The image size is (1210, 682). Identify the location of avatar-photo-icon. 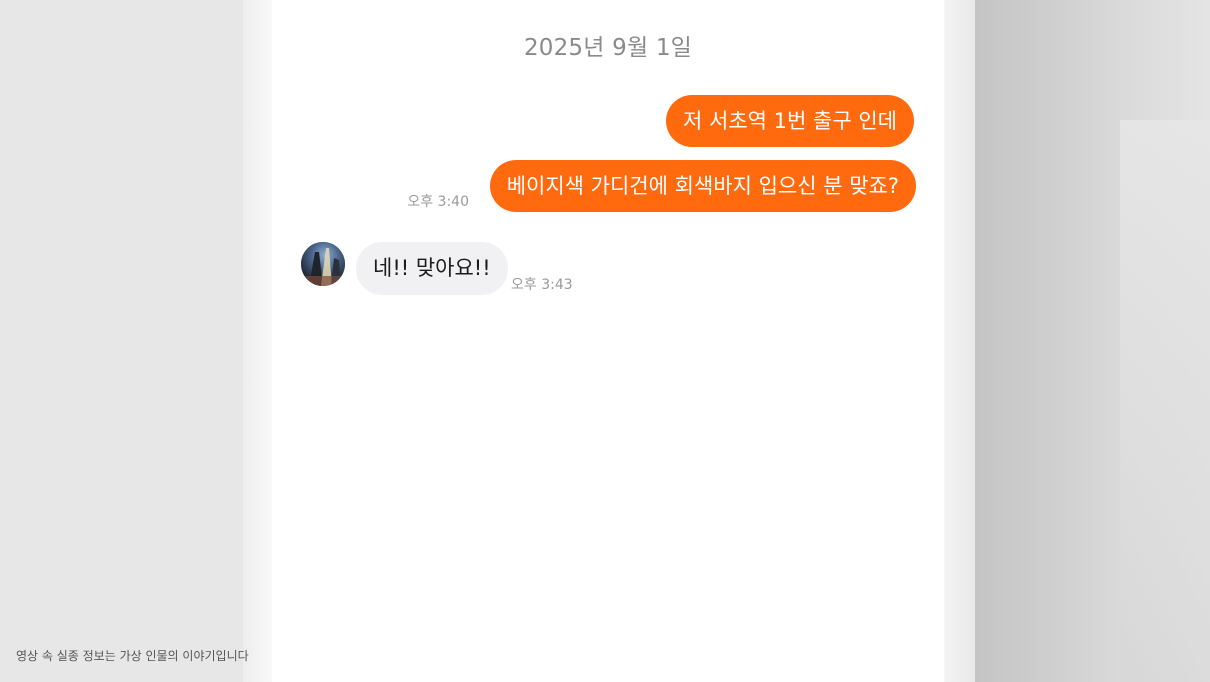
(323, 264).